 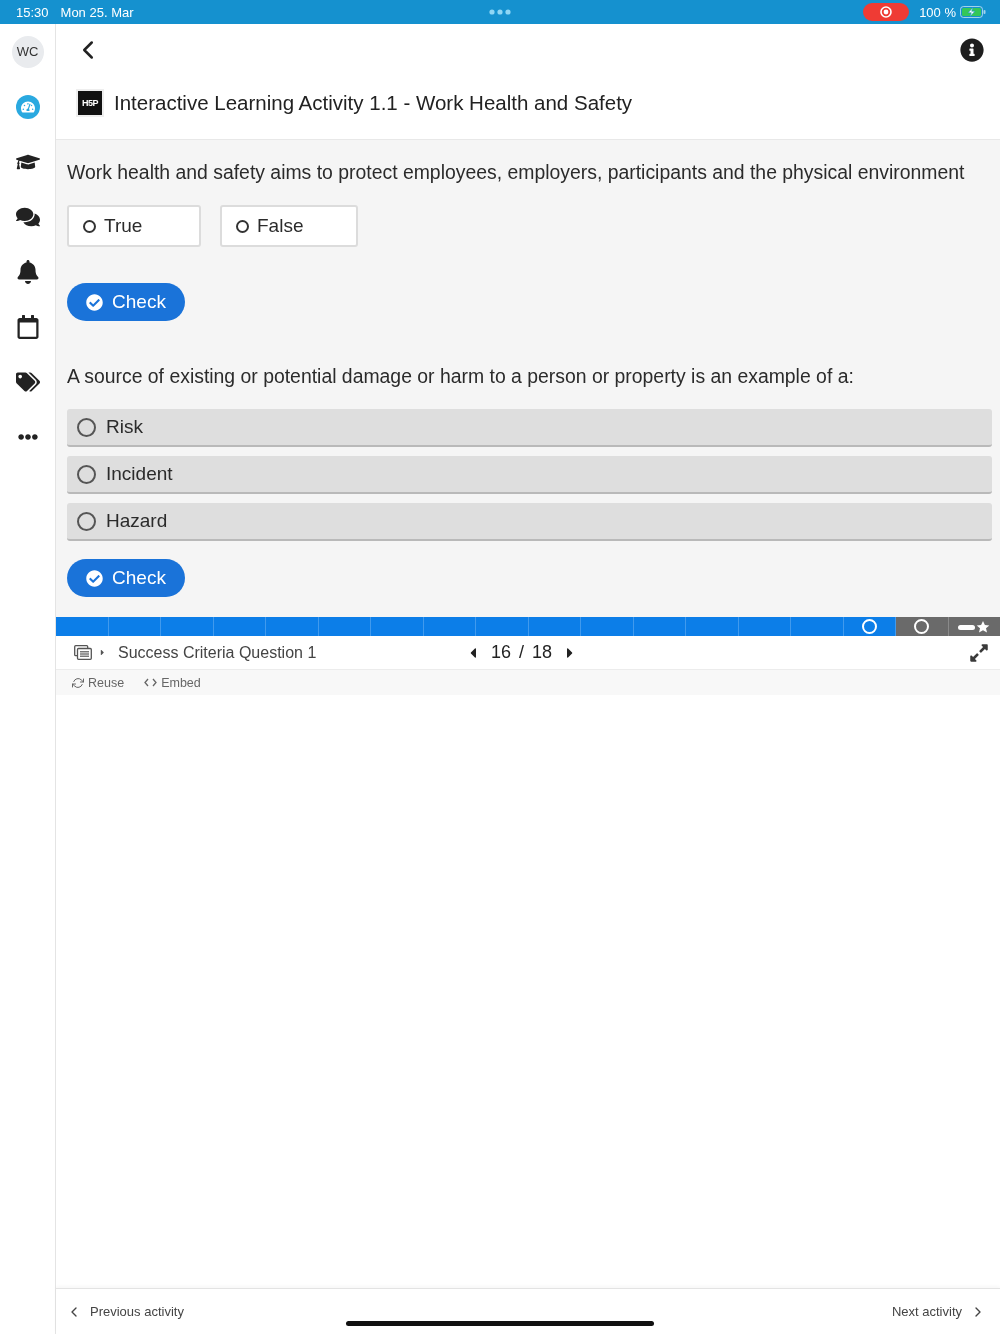 I want to click on answer-option: Incident, so click(x=529, y=475).